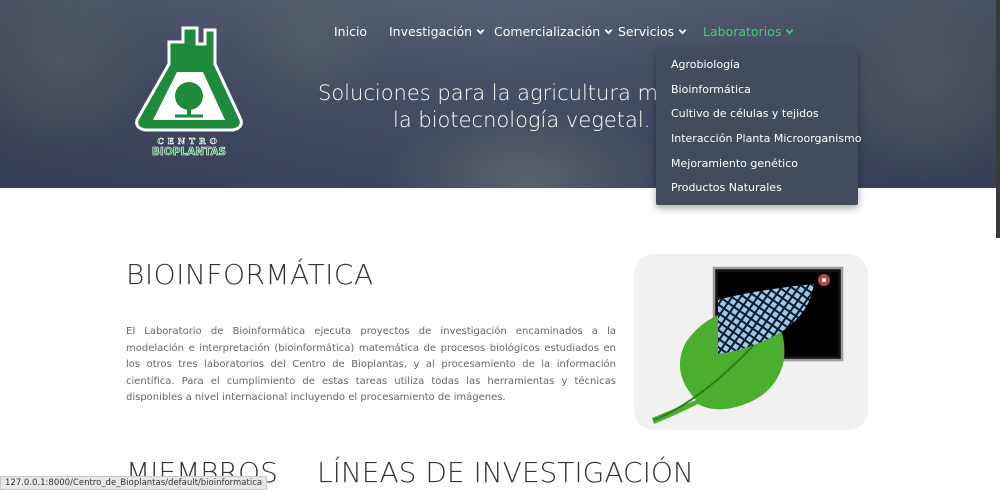 The image size is (1000, 490). I want to click on dropdown-item-agrobiologia: Agrobiología, so click(757, 68).